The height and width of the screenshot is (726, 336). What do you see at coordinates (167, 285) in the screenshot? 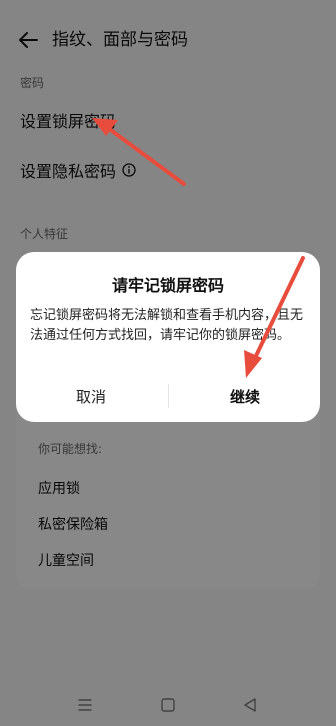
I see `dialog-title: 请牢记锁屏密码` at bounding box center [167, 285].